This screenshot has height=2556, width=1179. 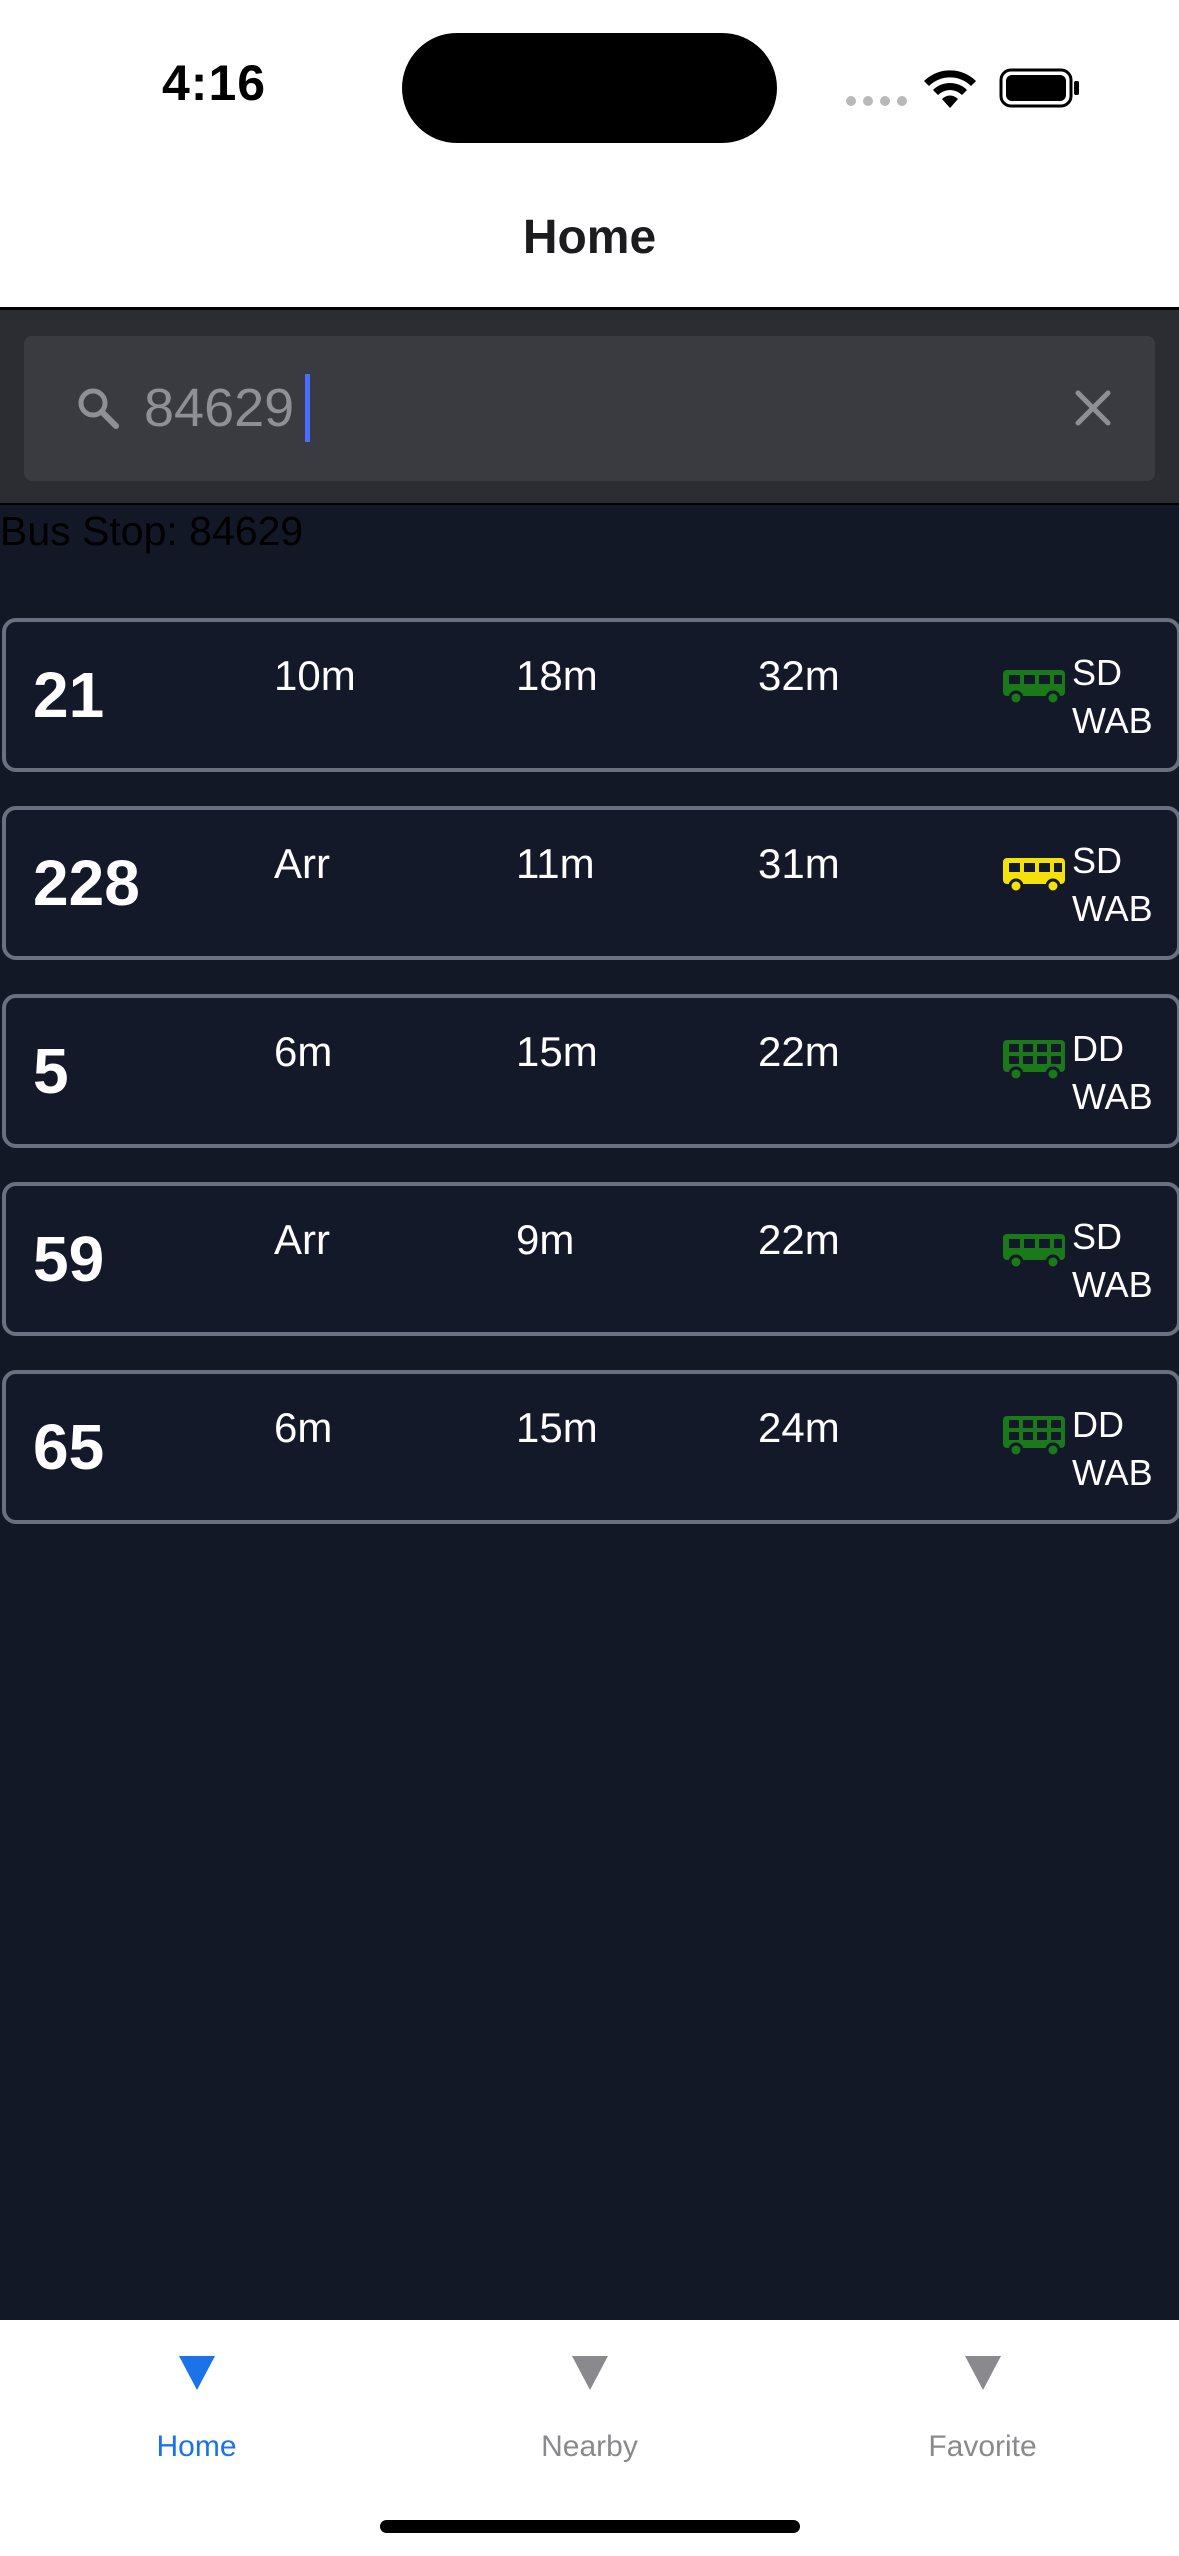 I want to click on eta-first: 10m, so click(x=315, y=675).